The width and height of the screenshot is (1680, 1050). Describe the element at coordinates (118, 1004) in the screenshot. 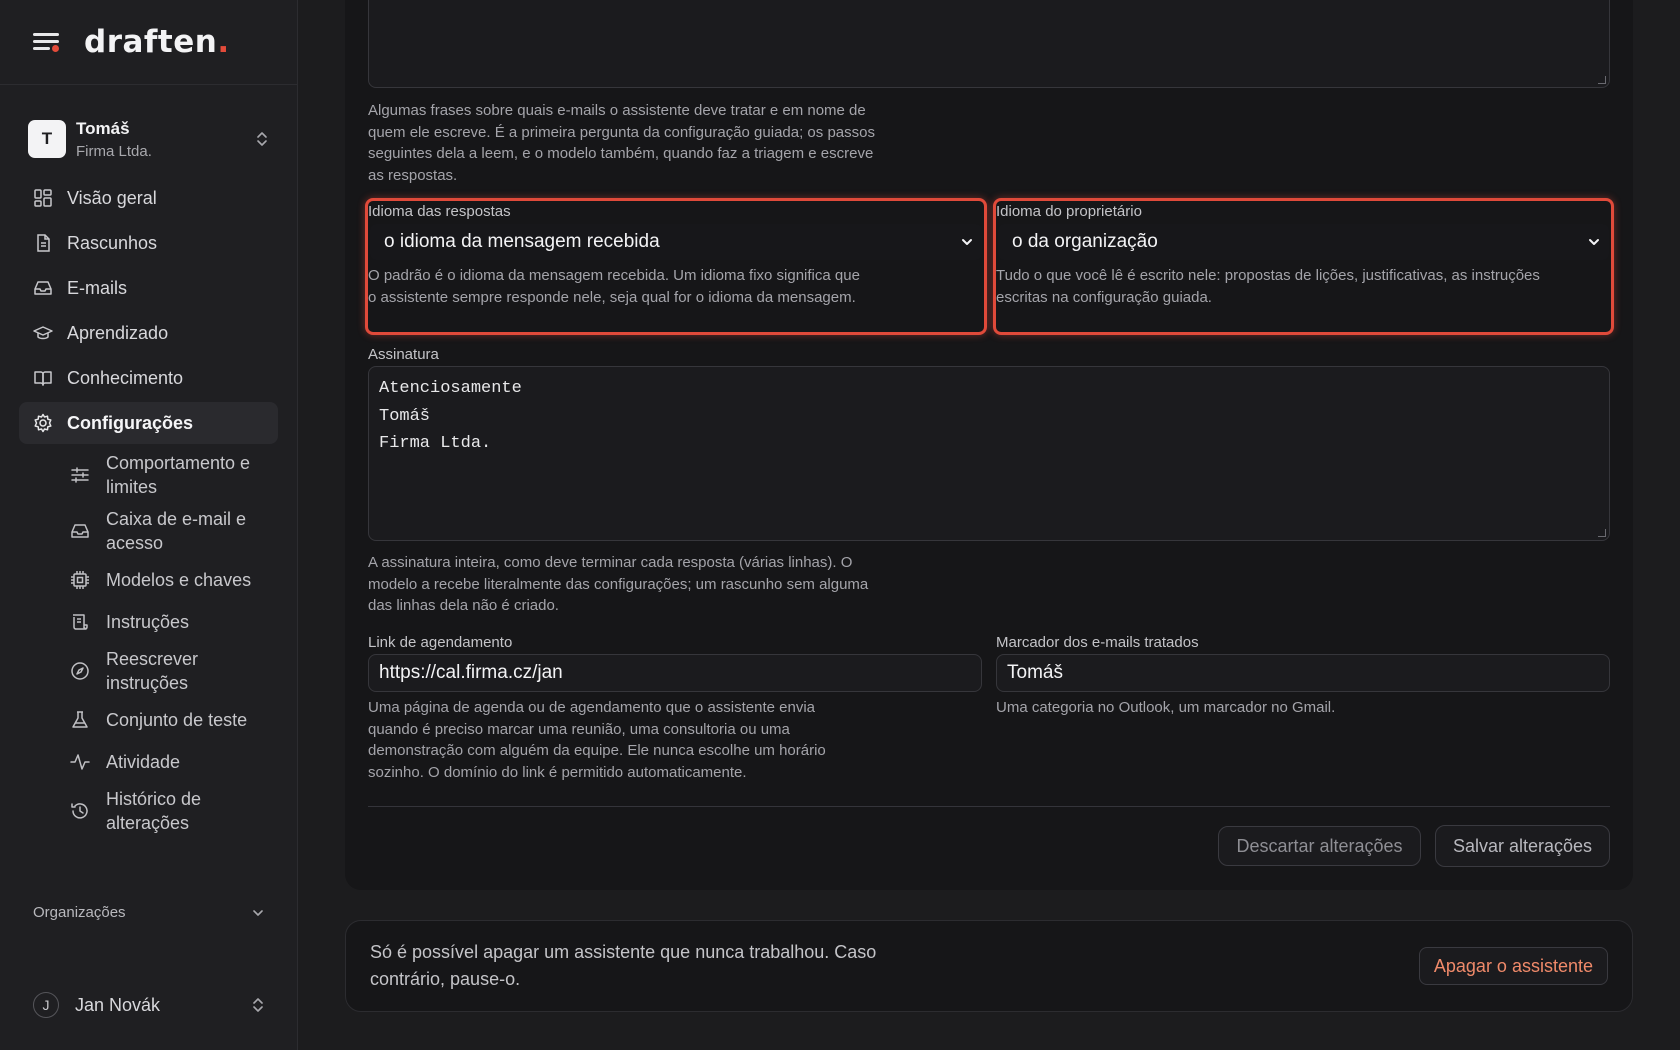

I see `user-name: Jan Novák` at that location.